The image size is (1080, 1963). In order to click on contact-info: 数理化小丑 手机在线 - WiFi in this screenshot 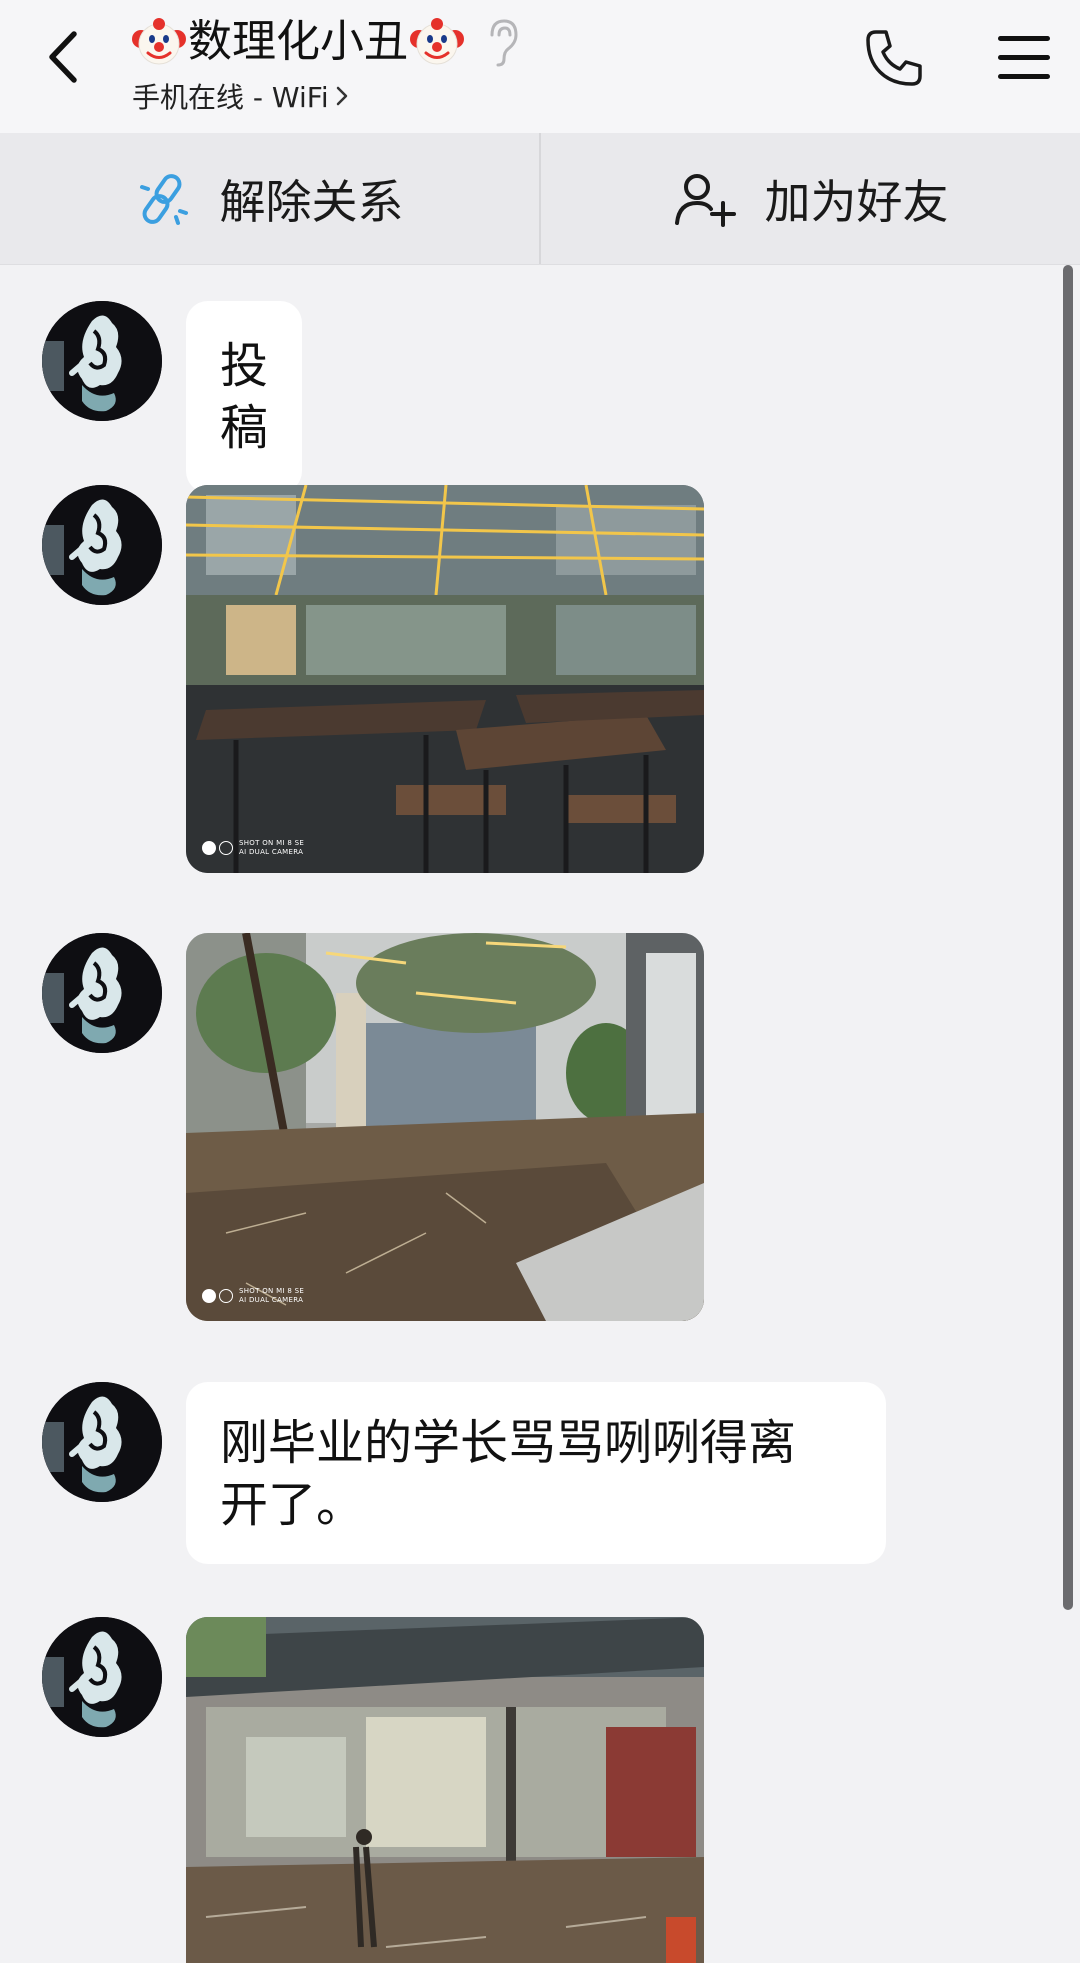, I will do `click(328, 63)`.